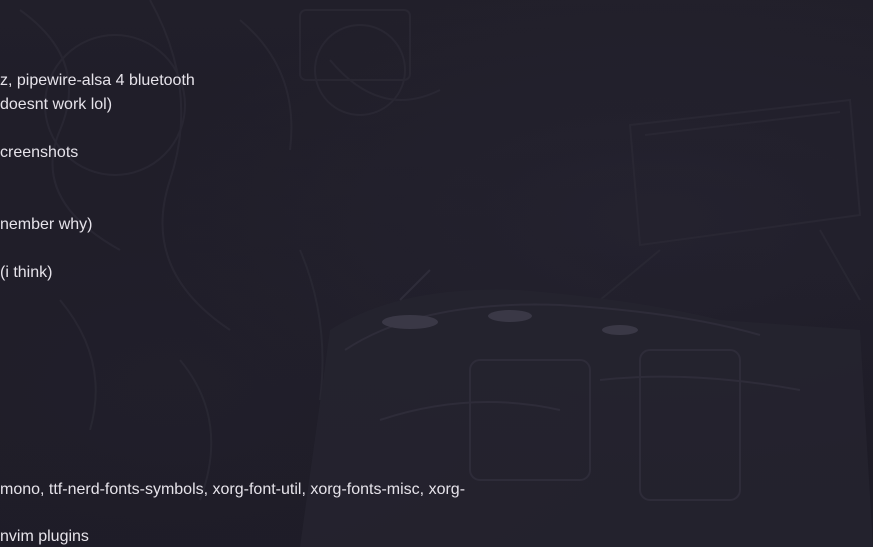 This screenshot has height=547, width=873. Describe the element at coordinates (39, 152) in the screenshot. I see `terminal-text-line: creenshots` at that location.